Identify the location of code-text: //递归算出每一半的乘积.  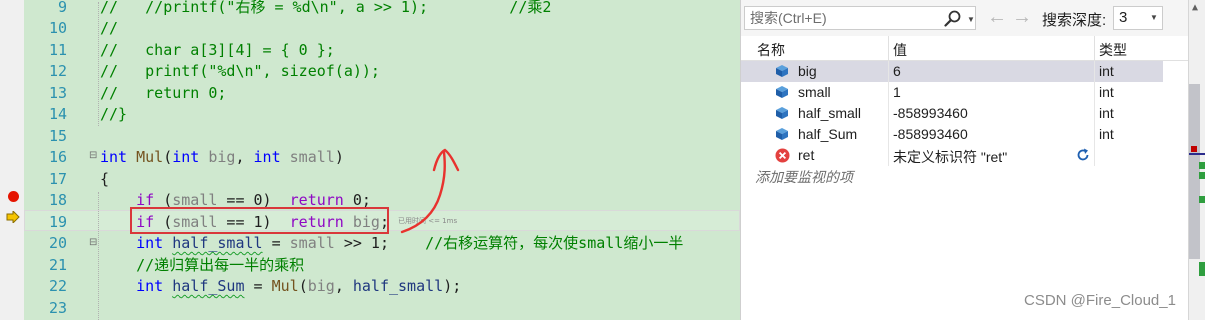
(202, 266).